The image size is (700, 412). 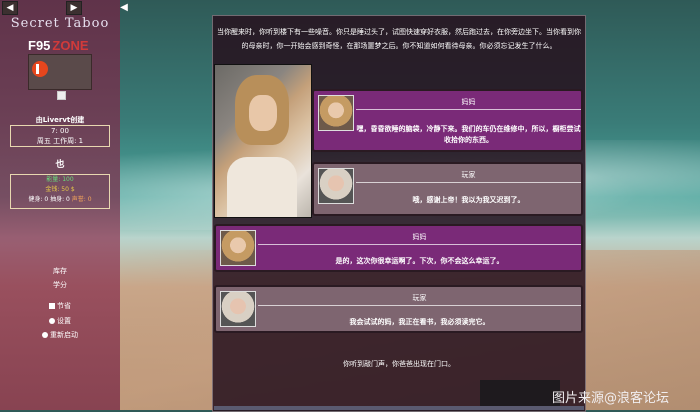 I want to click on dialogue-box-player-2: 玩家 我会试试的妈，我正在看书，我必须读完它。, so click(x=398, y=309).